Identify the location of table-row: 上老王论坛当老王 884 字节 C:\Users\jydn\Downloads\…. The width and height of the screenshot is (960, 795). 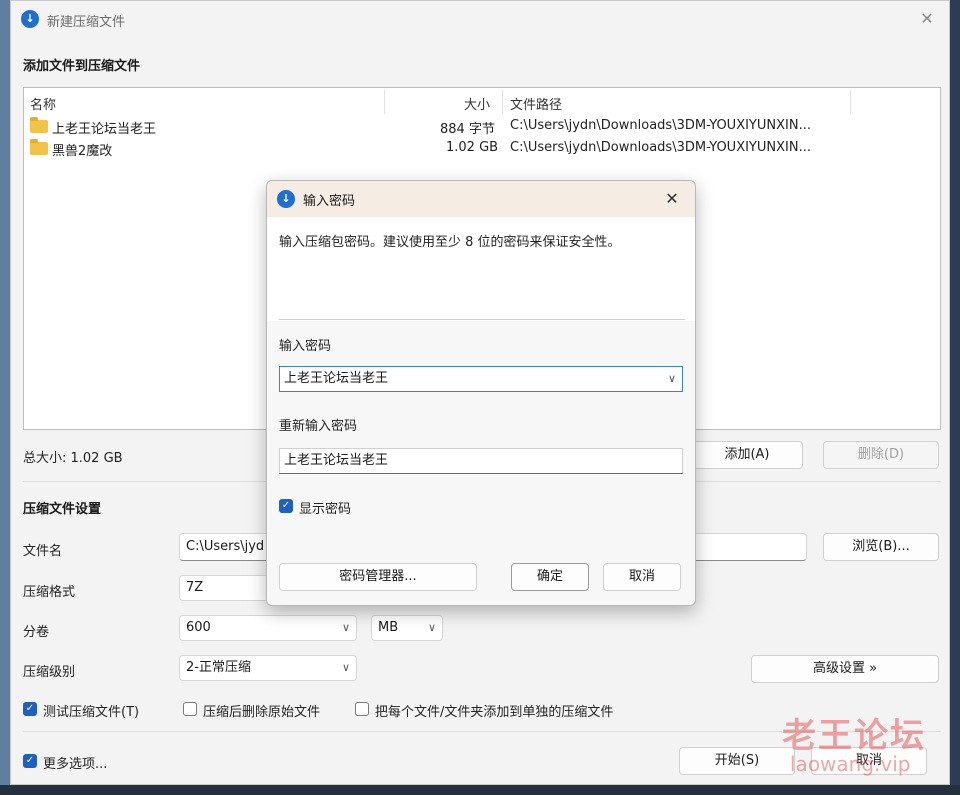
(482, 127).